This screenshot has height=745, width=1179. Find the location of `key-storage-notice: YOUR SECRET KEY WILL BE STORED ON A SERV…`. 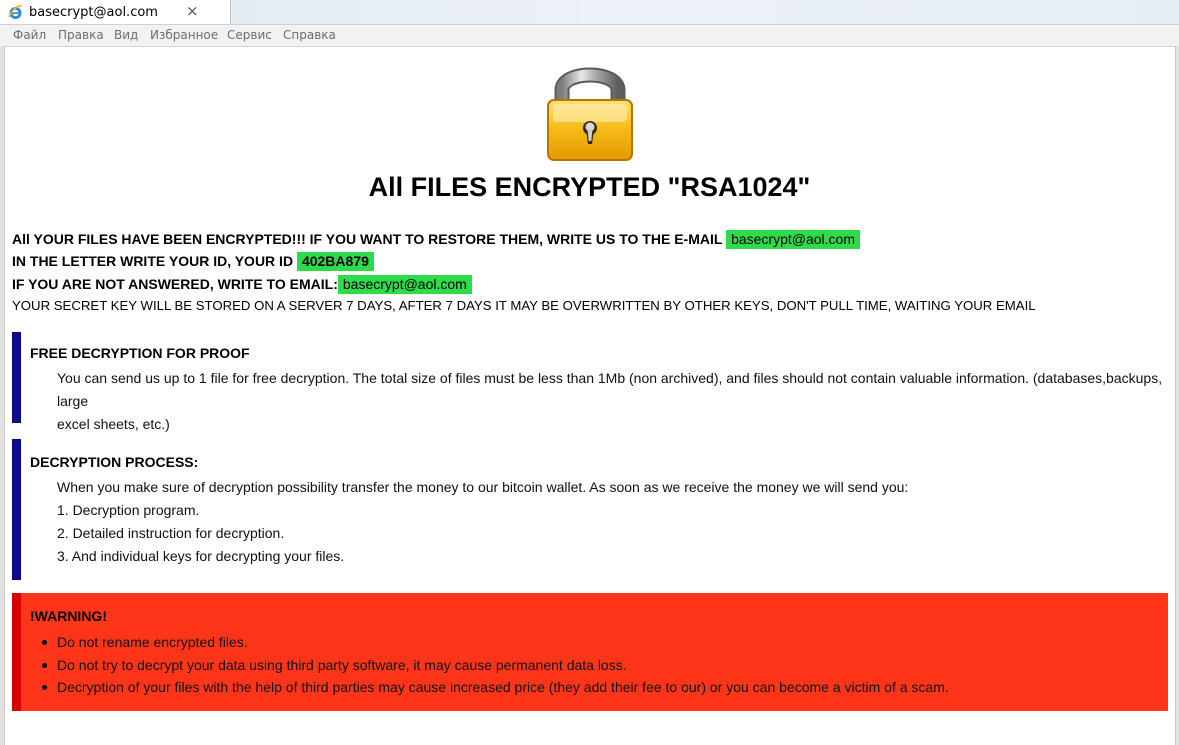

key-storage-notice: YOUR SECRET KEY WILL BE STORED ON A SERV… is located at coordinates (524, 305).